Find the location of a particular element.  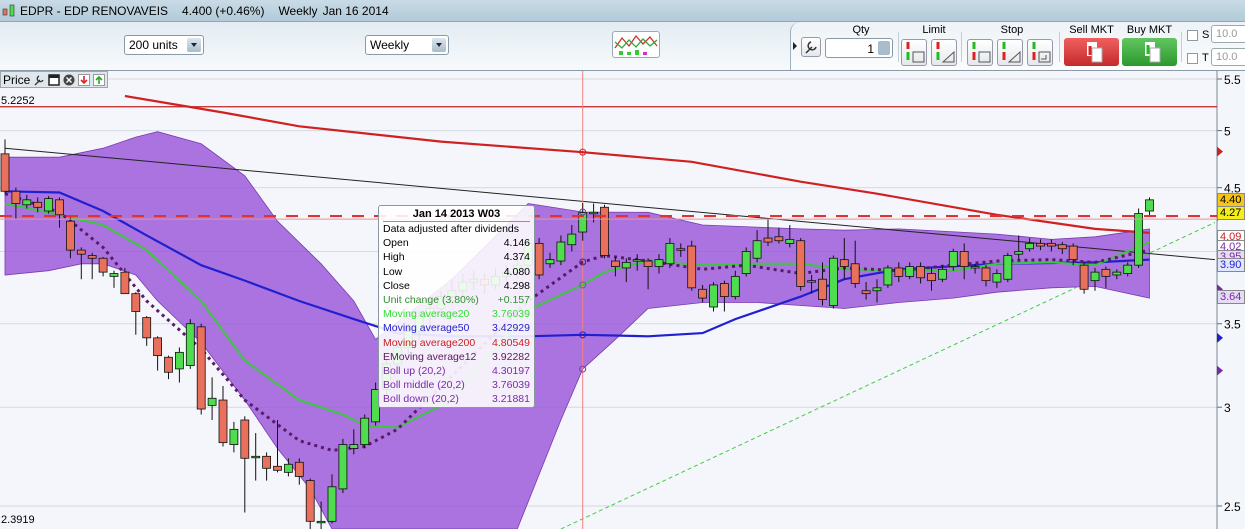

qty-input: 1 is located at coordinates (859, 48).